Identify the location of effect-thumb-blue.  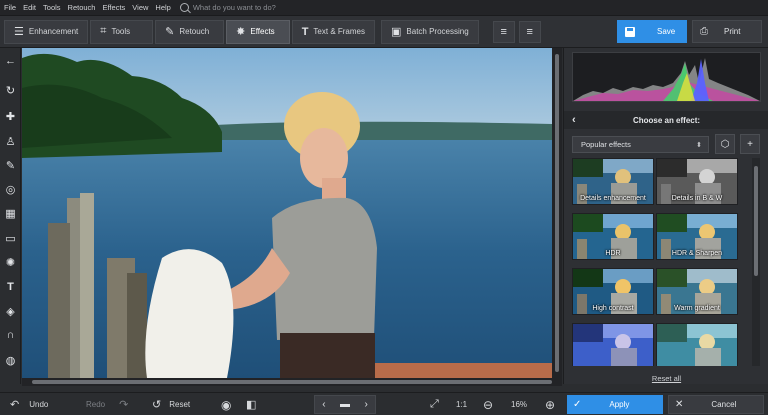
(613, 344).